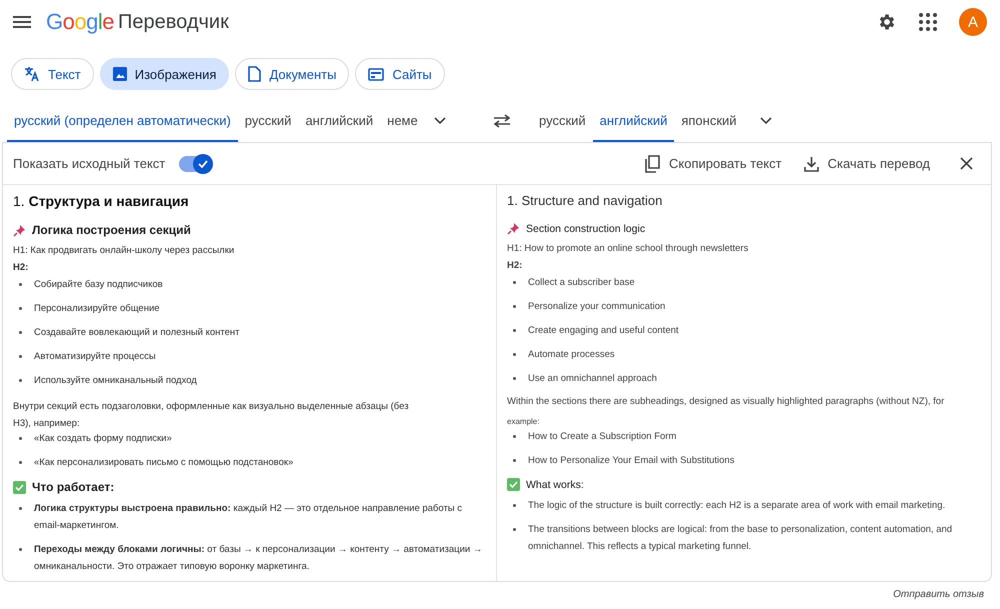 This screenshot has width=1000, height=609. I want to click on mode-tab: Текст, so click(52, 74).